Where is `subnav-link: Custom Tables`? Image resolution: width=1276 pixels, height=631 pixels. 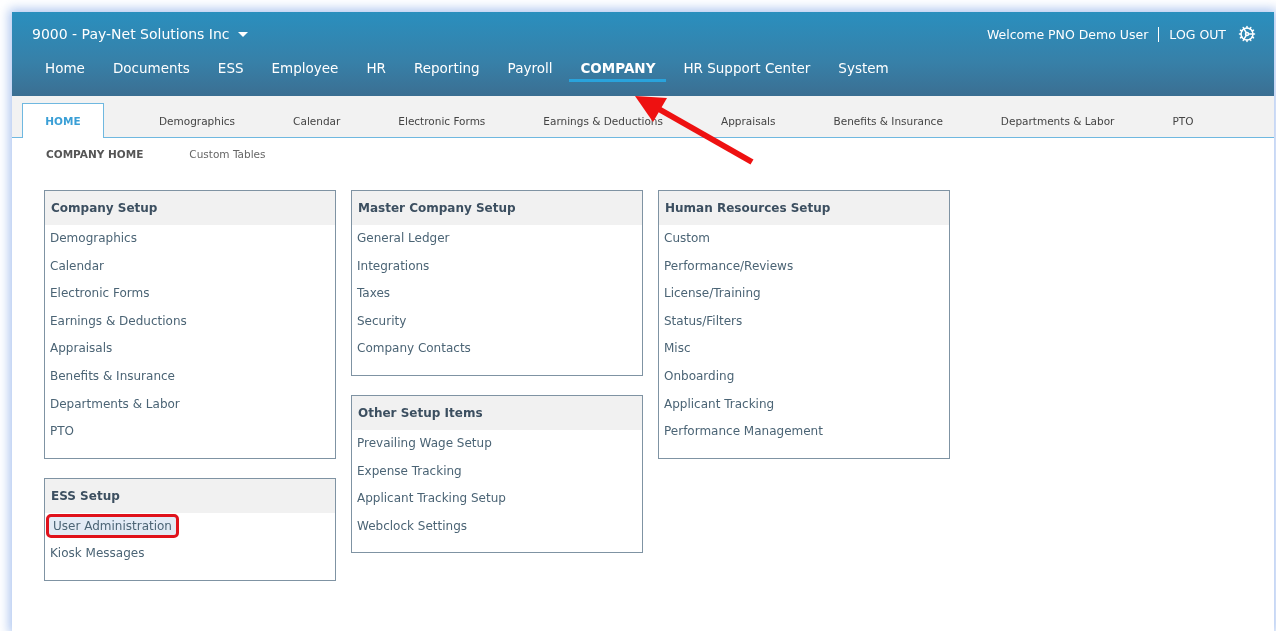 subnav-link: Custom Tables is located at coordinates (227, 169).